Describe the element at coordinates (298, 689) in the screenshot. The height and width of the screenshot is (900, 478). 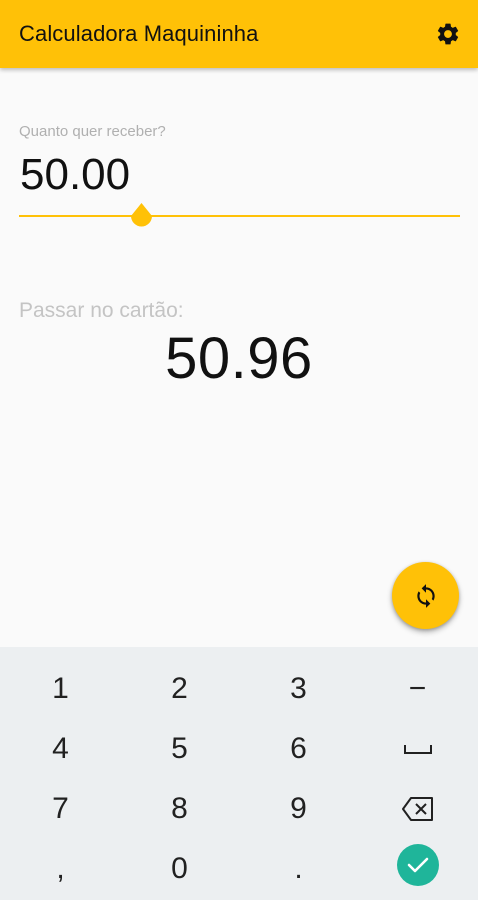
I see `key-3: 3` at that location.